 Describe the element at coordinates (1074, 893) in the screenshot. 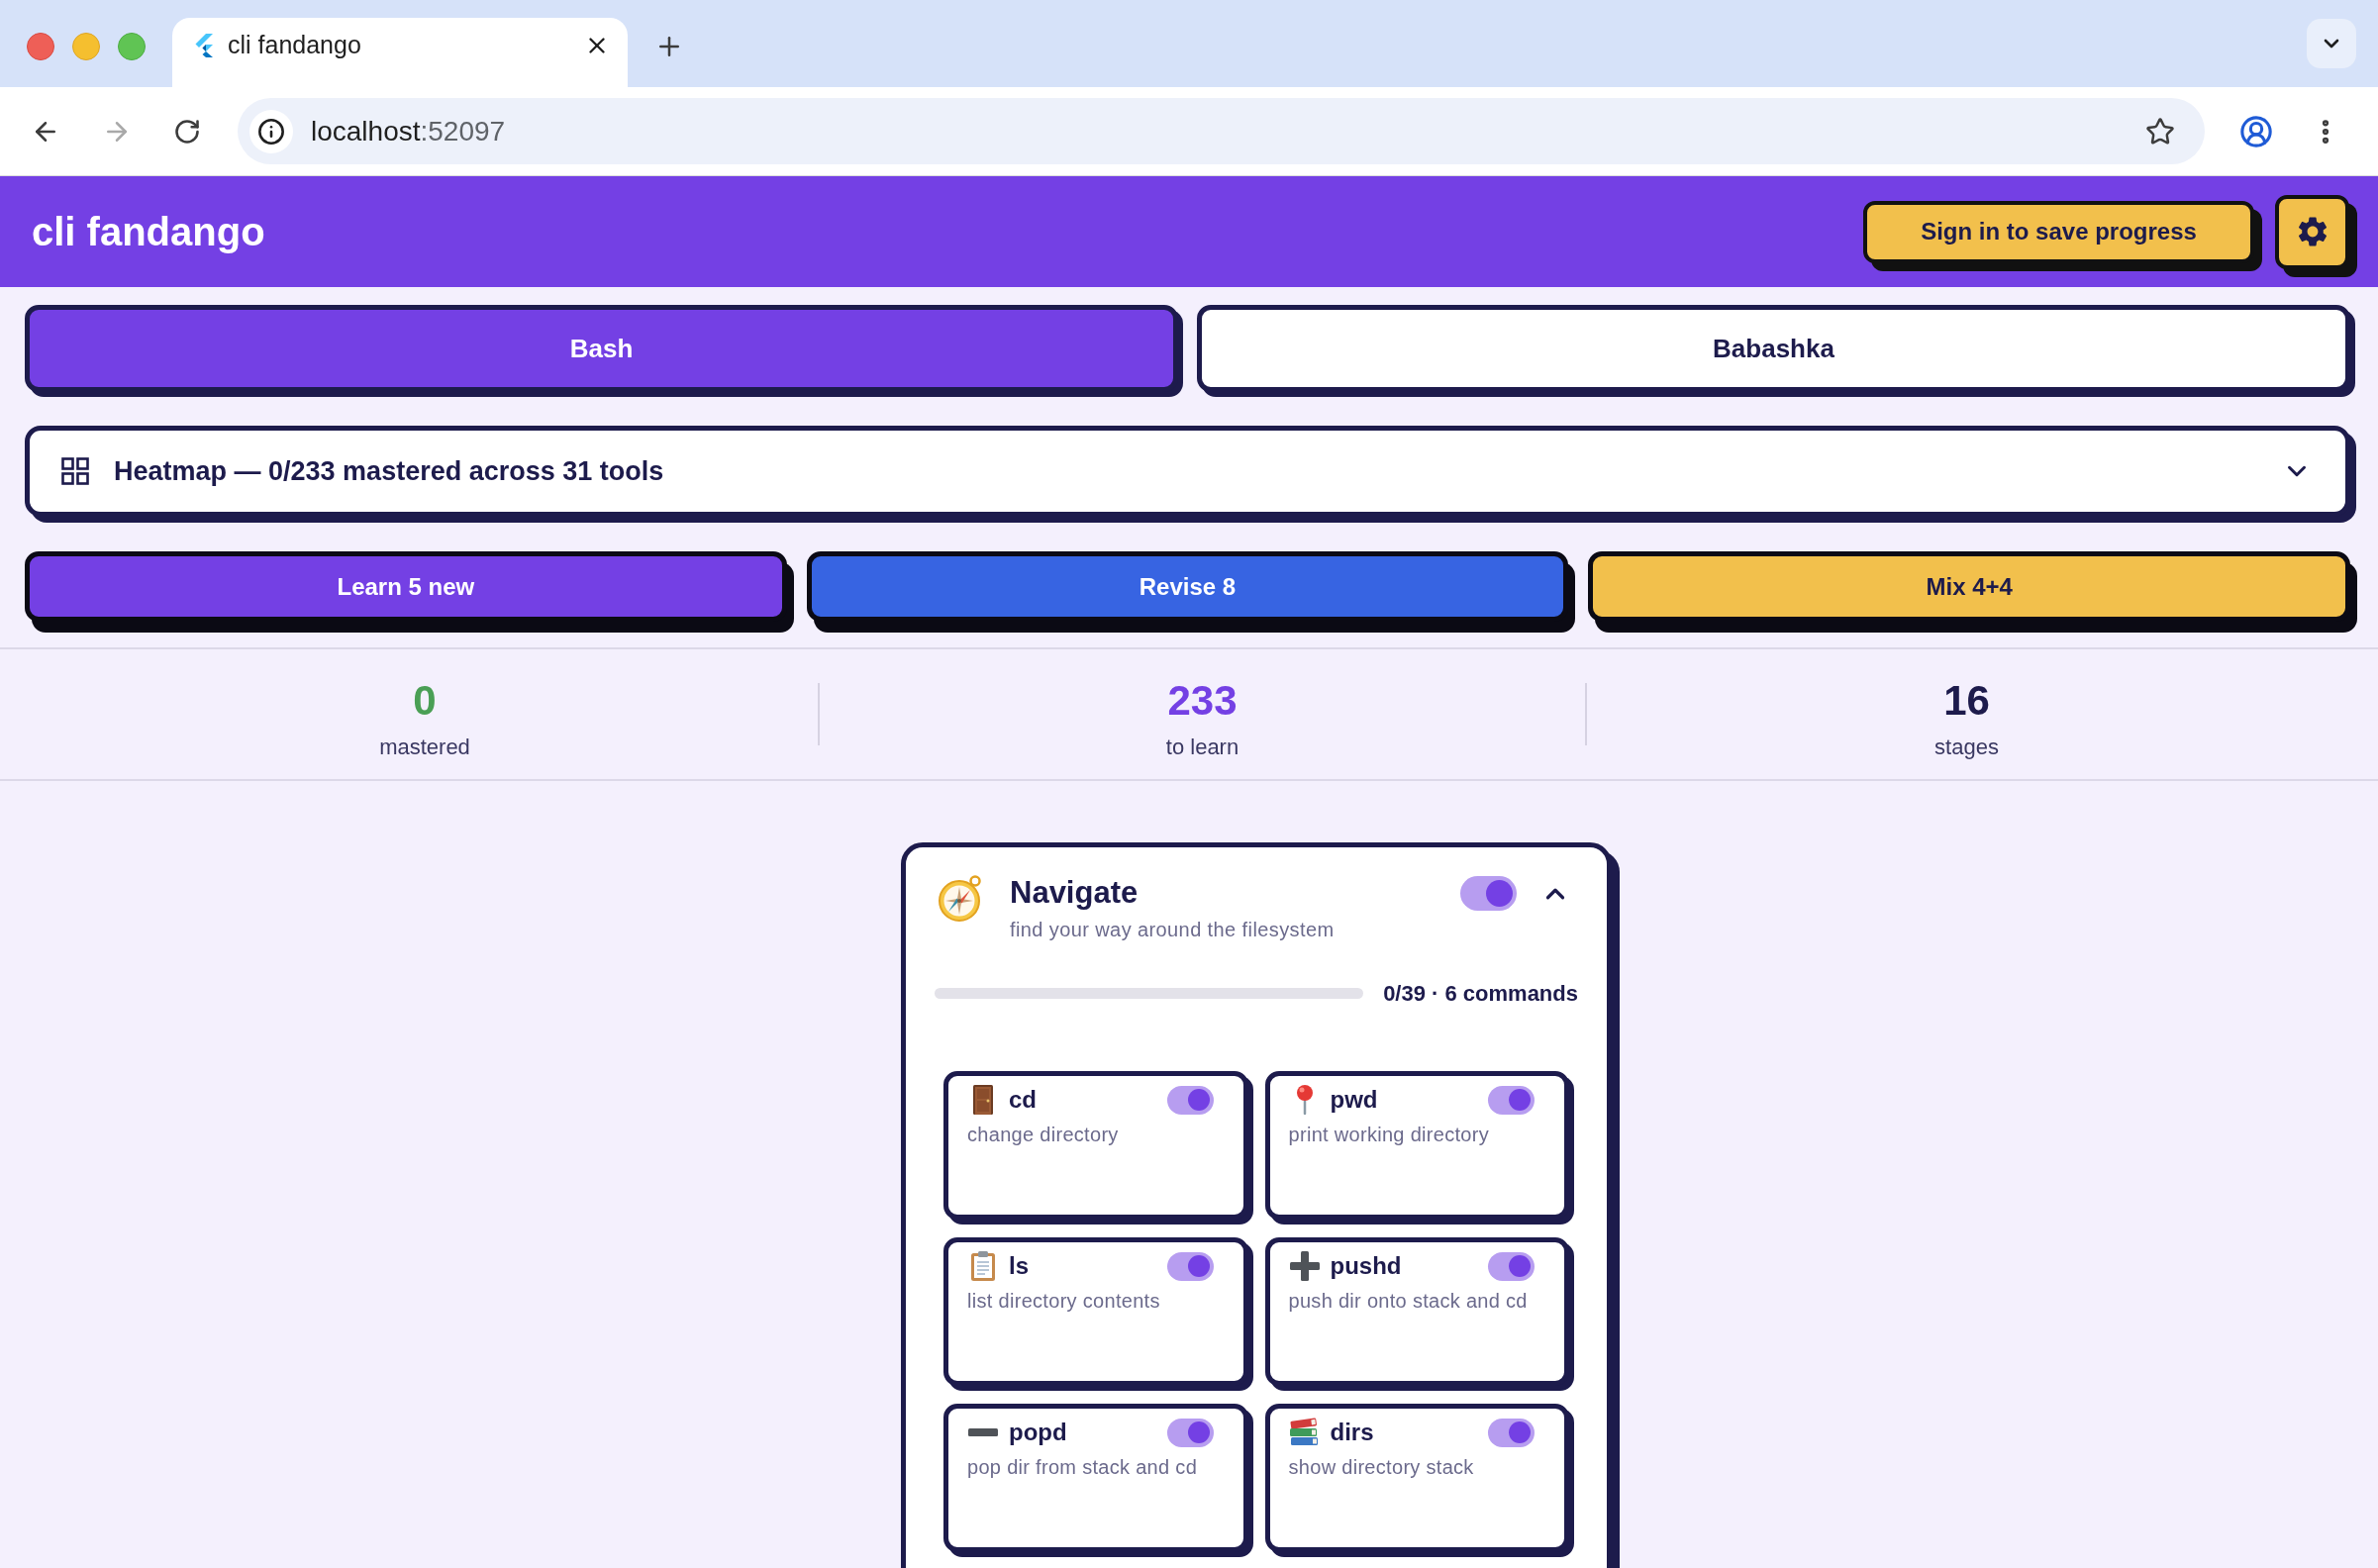

I see `stage-title: Navigate` at that location.